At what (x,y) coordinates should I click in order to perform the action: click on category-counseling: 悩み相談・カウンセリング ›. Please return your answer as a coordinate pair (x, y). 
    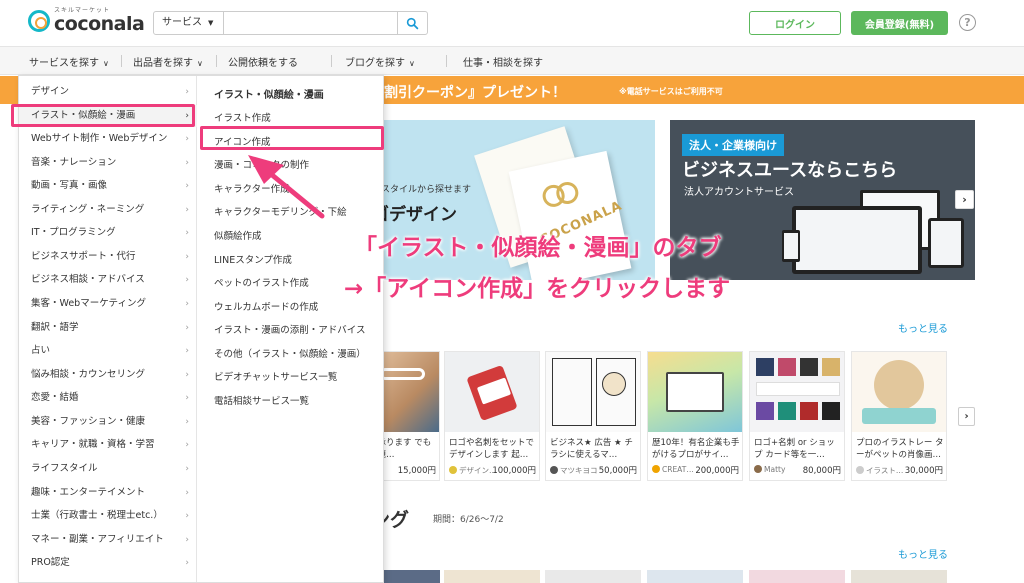
    Looking at the image, I should click on (108, 375).